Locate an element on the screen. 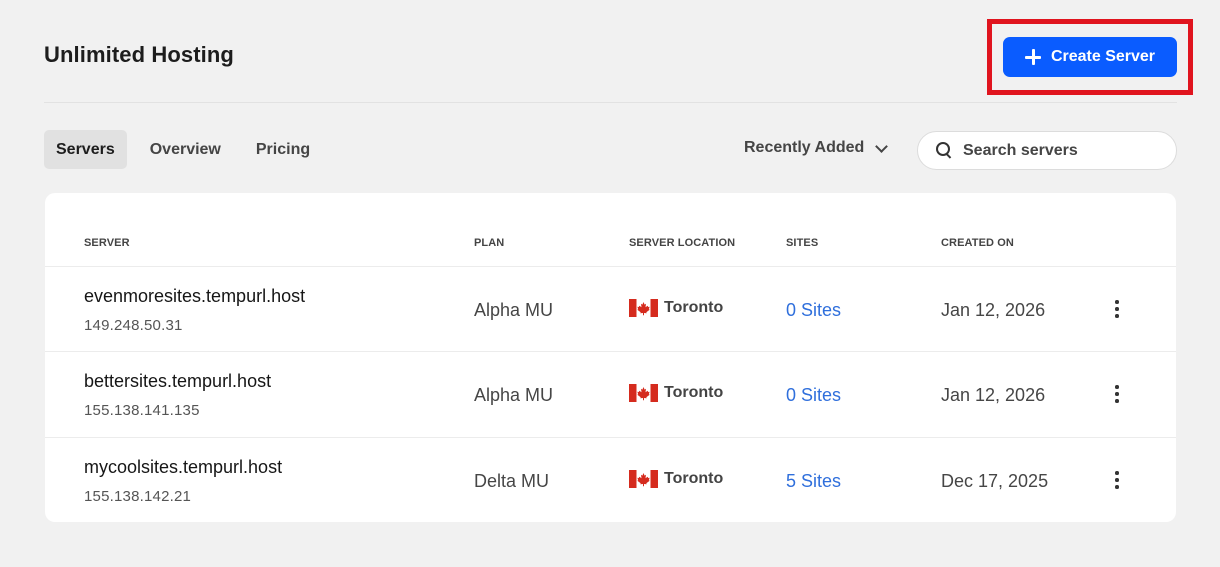 The width and height of the screenshot is (1220, 567). server-name: bettersites.tempurl.host is located at coordinates (177, 381).